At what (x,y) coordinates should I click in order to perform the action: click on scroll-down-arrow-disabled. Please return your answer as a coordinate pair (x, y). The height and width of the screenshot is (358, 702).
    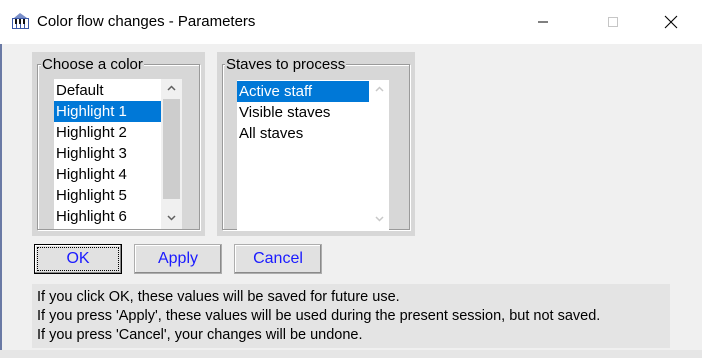
    Looking at the image, I should click on (379, 219).